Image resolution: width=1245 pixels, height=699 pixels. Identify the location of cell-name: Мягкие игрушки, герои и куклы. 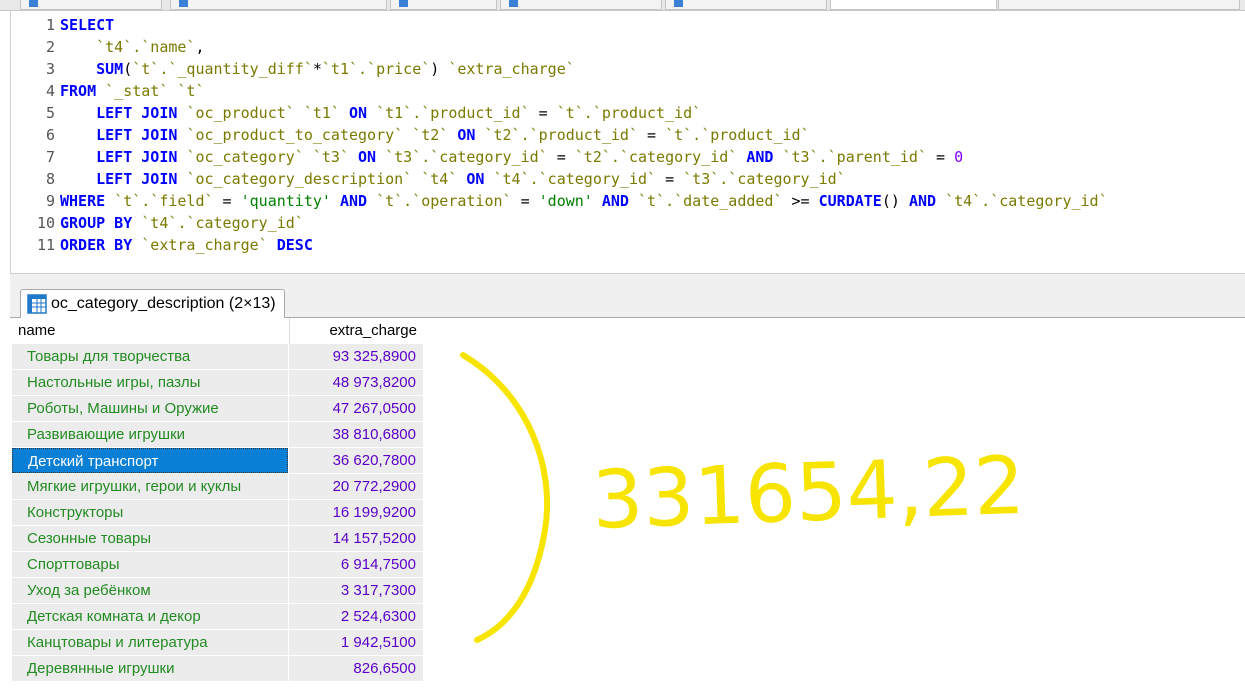
(150, 486).